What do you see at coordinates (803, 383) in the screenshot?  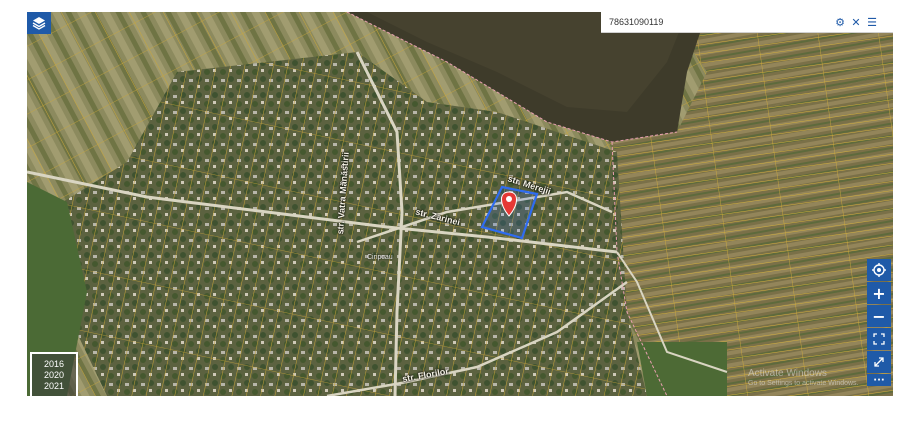 I see `watermark-subtitle: Go to Settings to activate Windows.` at bounding box center [803, 383].